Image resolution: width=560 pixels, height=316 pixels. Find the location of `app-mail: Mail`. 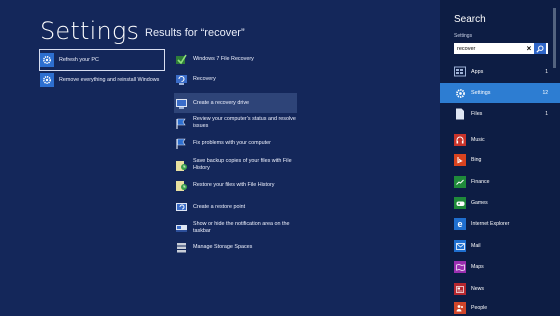

app-mail: Mail is located at coordinates (467, 246).